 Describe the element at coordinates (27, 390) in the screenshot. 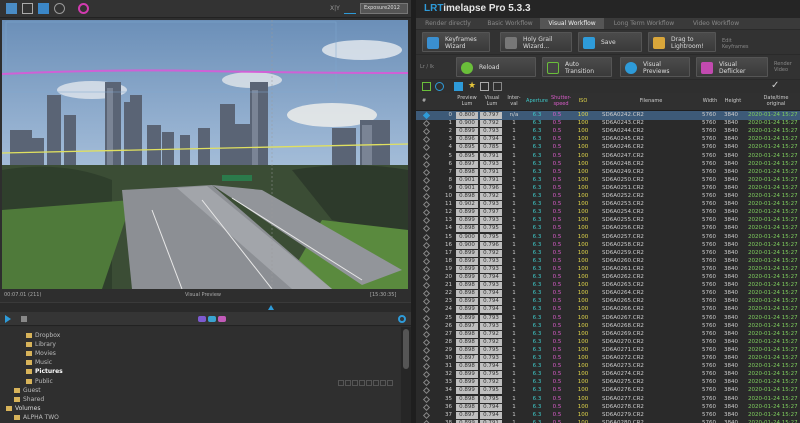

I see `folder-tree-item: Guest` at that location.